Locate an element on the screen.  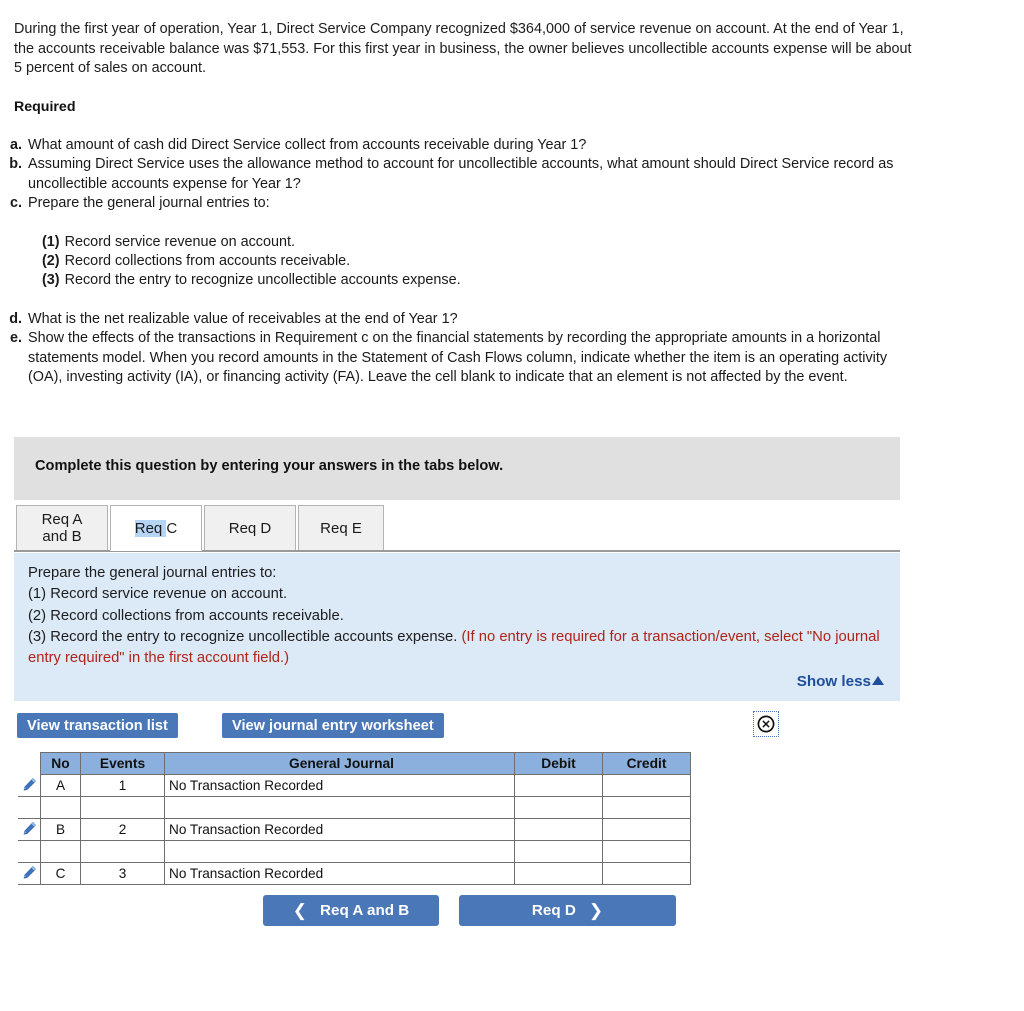
sublist-marker: (2) is located at coordinates (51, 261).